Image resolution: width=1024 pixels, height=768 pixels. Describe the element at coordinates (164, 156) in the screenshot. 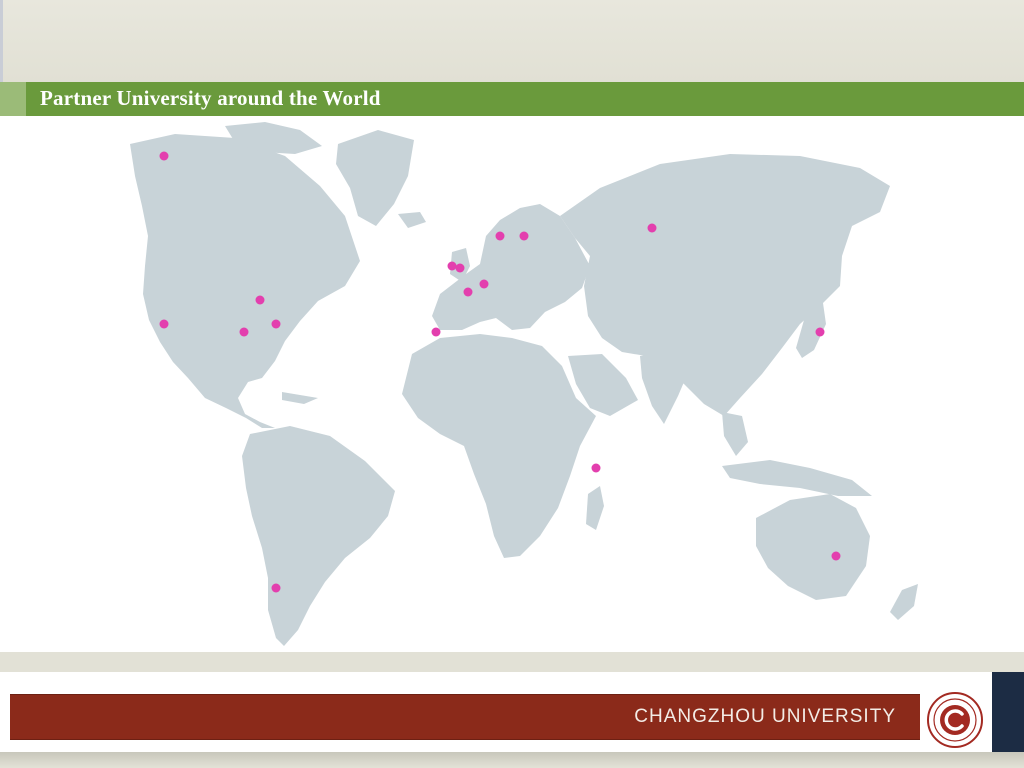

I see `partner-marker-alaska` at that location.